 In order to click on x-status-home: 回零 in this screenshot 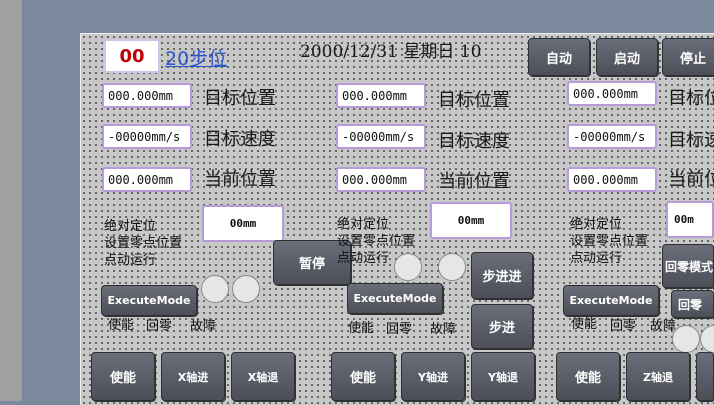, I will do `click(159, 326)`.